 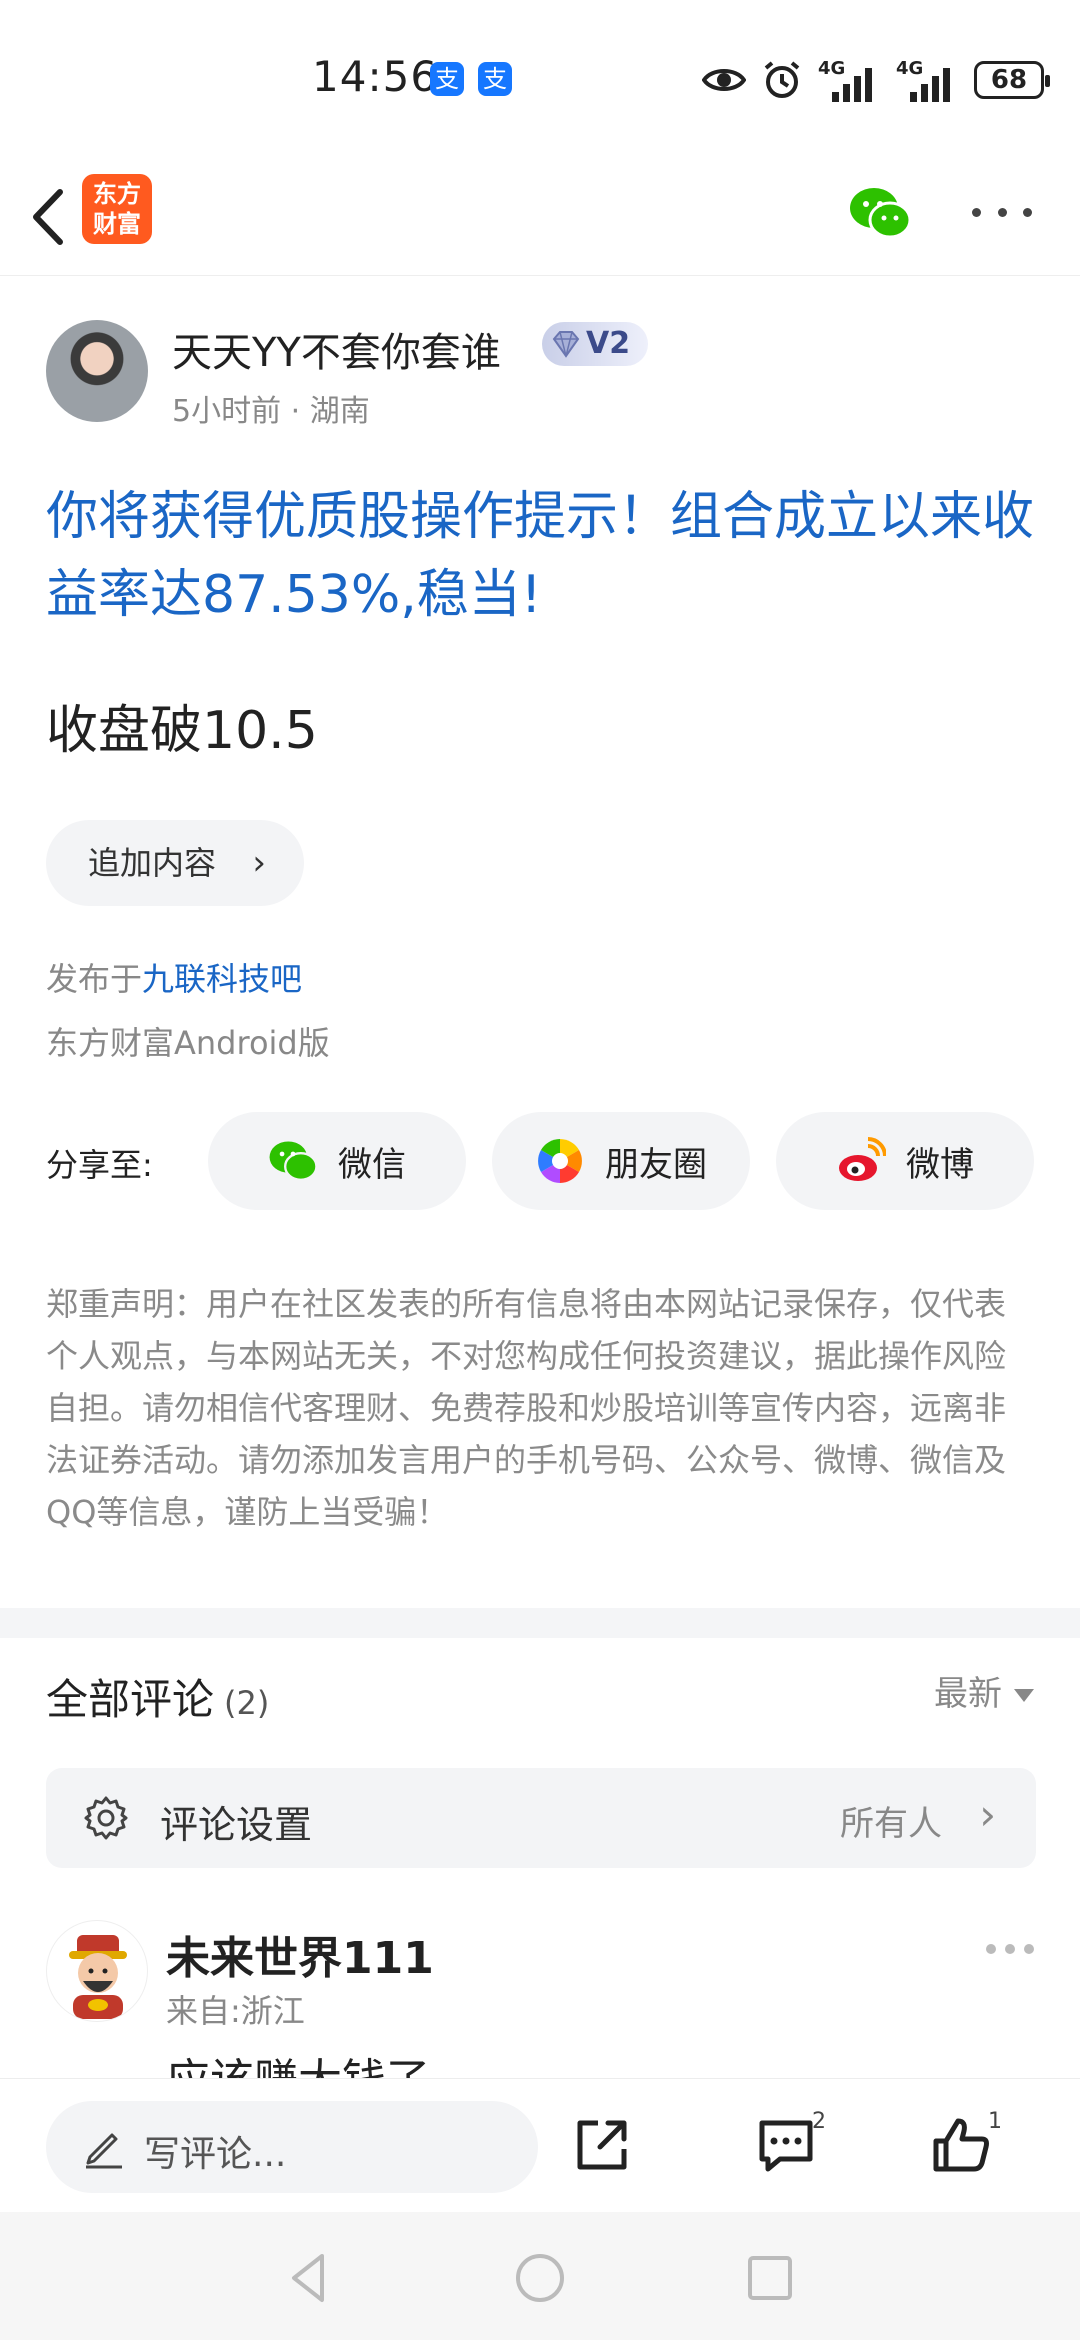 What do you see at coordinates (541, 1818) in the screenshot?
I see `comment-settings-row: 评论设置 所有人 ›` at bounding box center [541, 1818].